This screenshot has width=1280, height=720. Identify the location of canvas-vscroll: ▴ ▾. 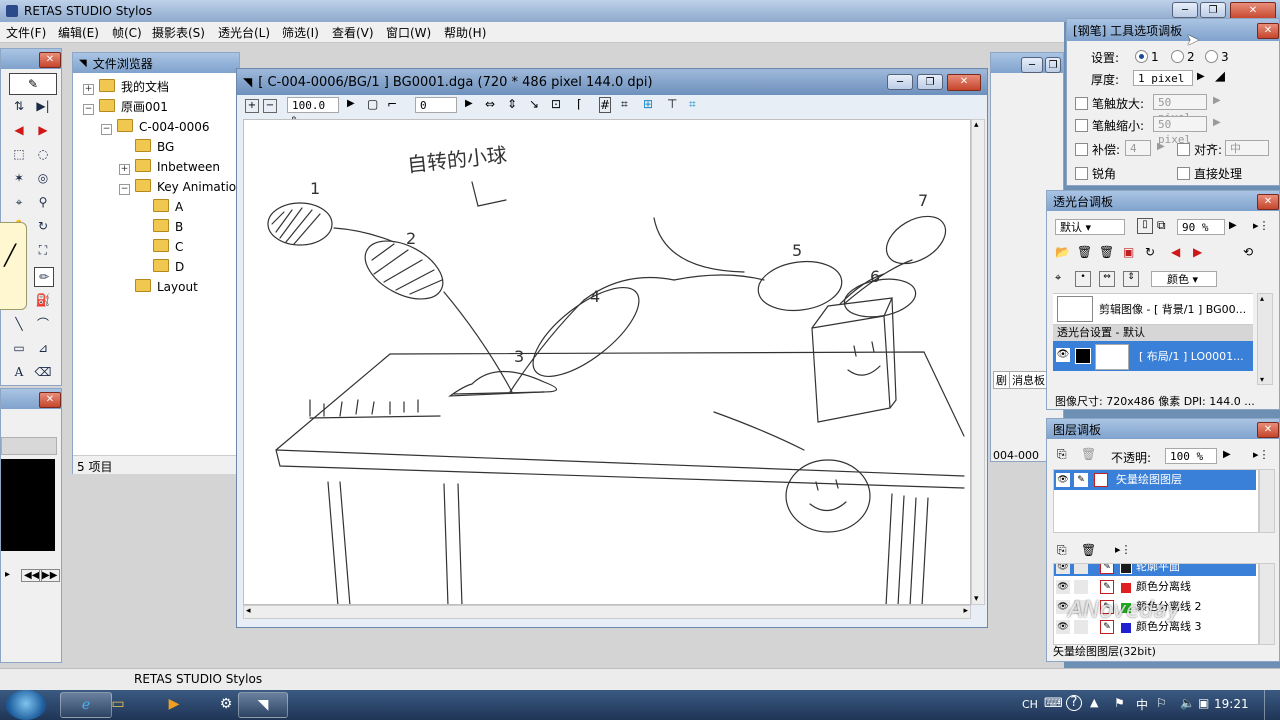
(978, 362).